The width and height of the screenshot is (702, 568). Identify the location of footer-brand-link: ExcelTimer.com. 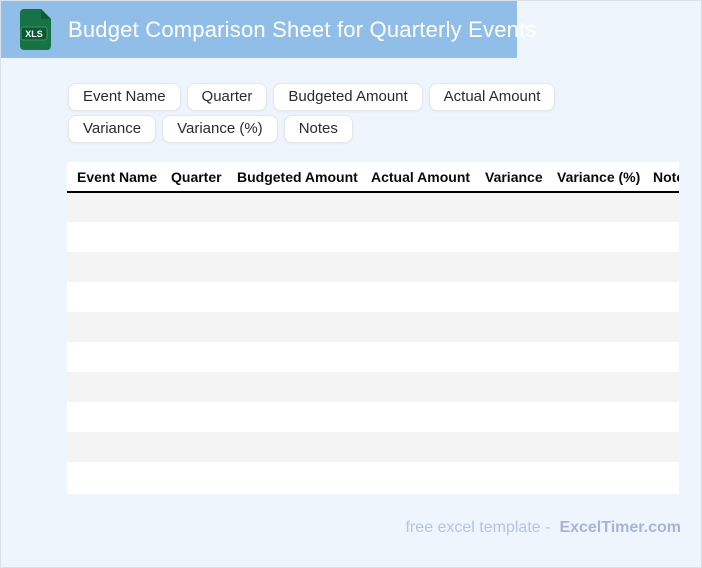
(620, 527).